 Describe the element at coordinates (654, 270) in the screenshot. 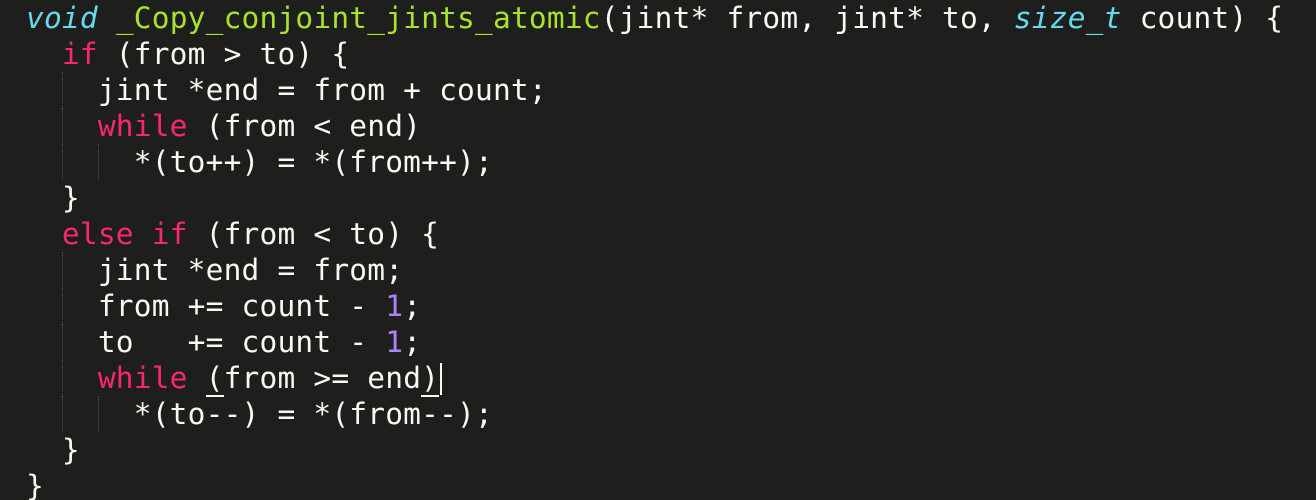

I see `code-line: jint *end = from;` at that location.